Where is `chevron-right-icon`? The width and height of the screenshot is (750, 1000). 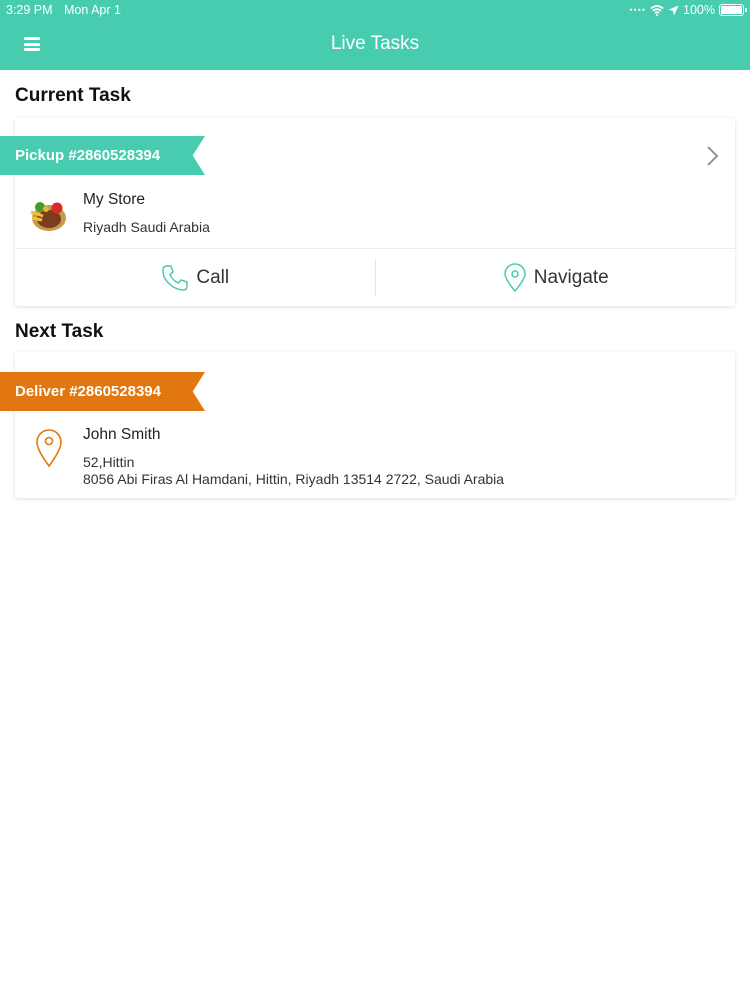 chevron-right-icon is located at coordinates (713, 156).